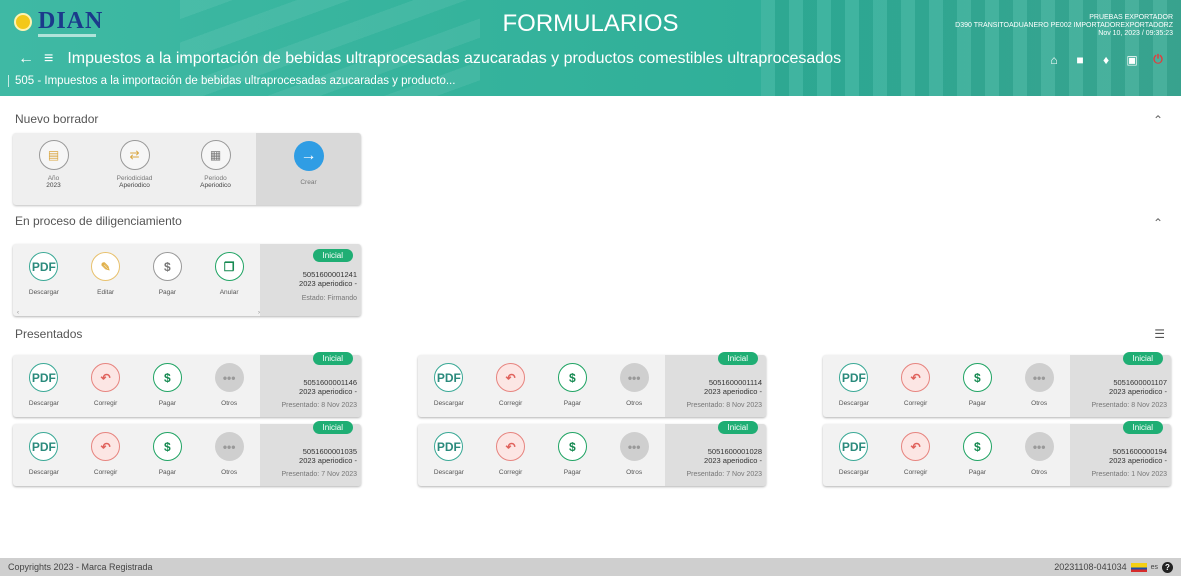 The width and height of the screenshot is (1181, 576). Describe the element at coordinates (1158, 59) in the screenshot. I see `power-icon: ⏻` at that location.